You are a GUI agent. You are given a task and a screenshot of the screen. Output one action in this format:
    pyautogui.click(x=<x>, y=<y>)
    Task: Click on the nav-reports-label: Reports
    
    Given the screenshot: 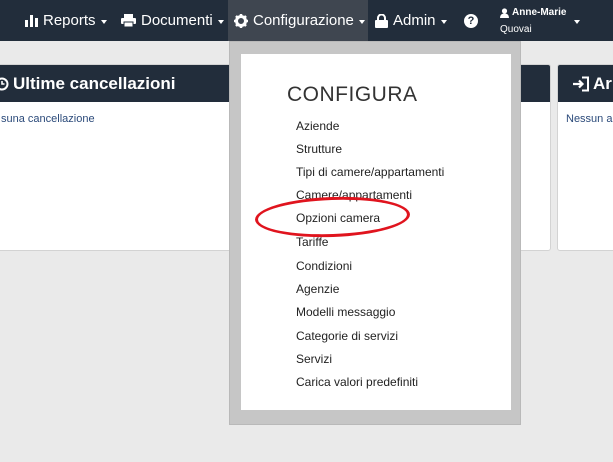 What is the action you would take?
    pyautogui.click(x=69, y=20)
    